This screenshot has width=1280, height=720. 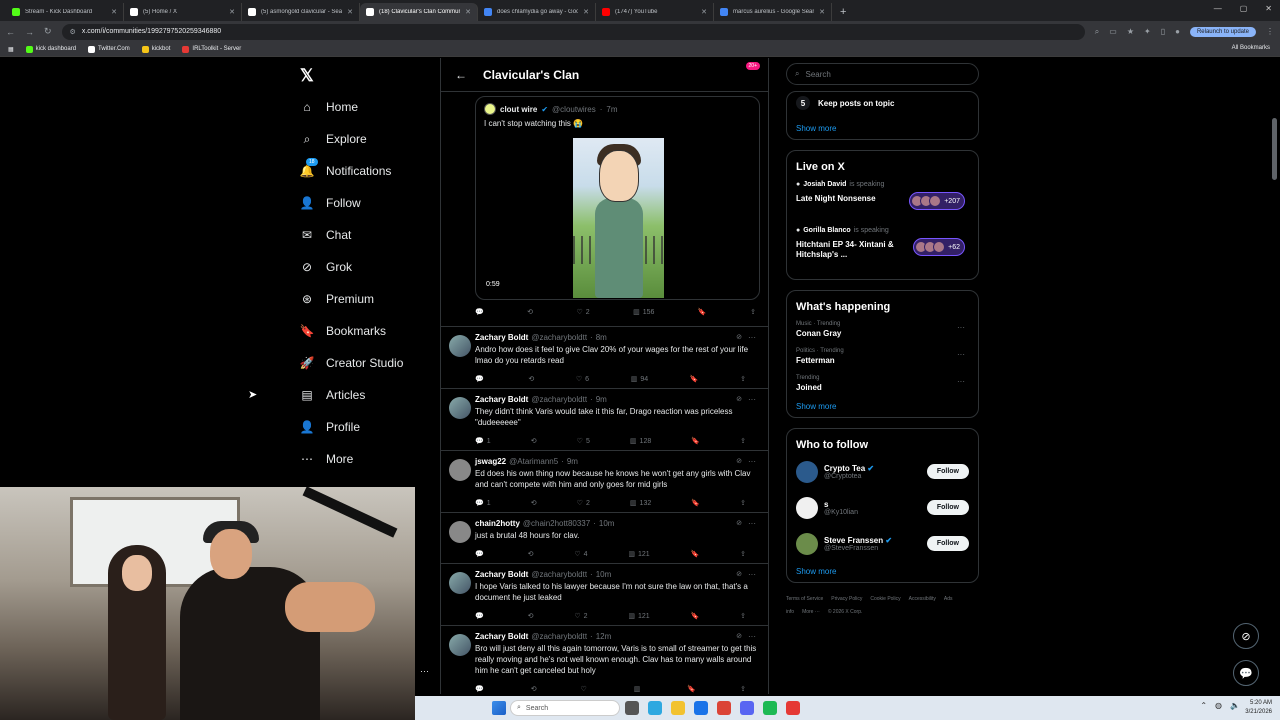 I want to click on like-button: ♡ 4, so click(x=580, y=554).